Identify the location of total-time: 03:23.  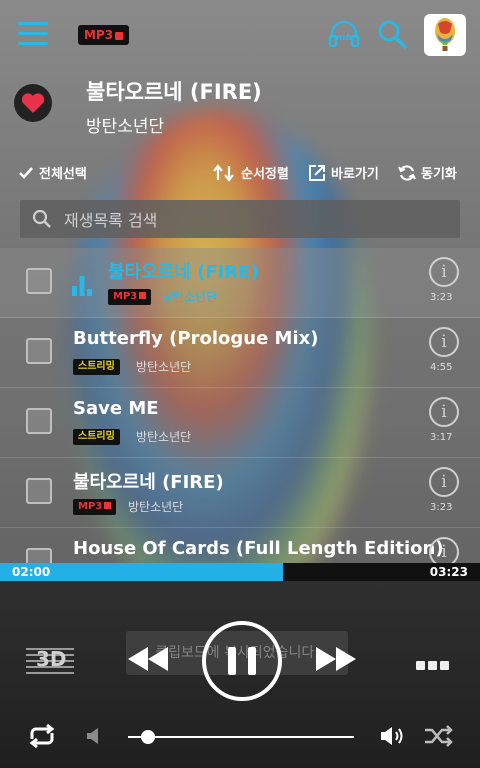
(448, 572).